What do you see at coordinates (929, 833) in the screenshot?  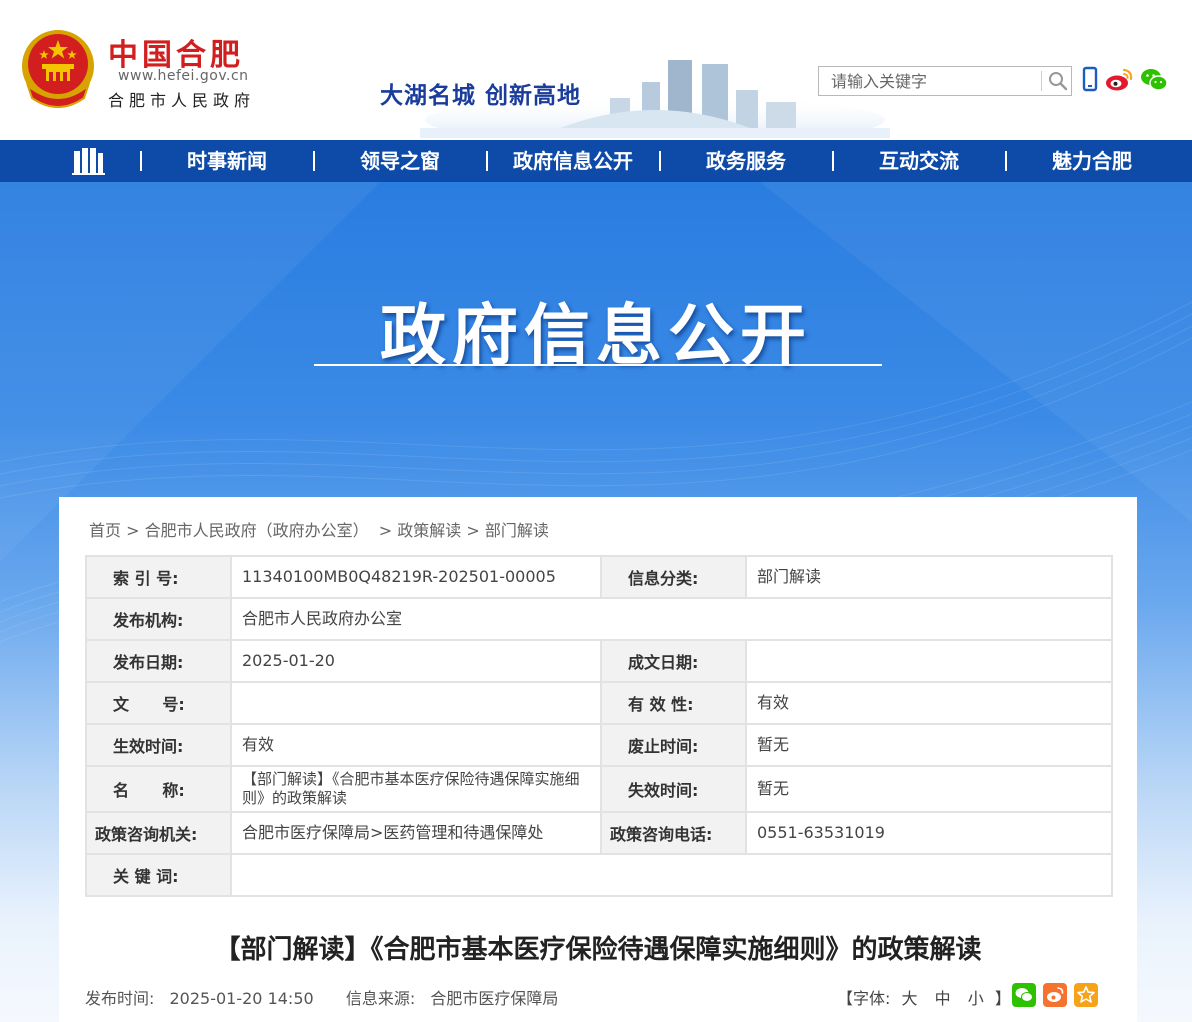 I see `consult-tel-value: 0551-63531019` at bounding box center [929, 833].